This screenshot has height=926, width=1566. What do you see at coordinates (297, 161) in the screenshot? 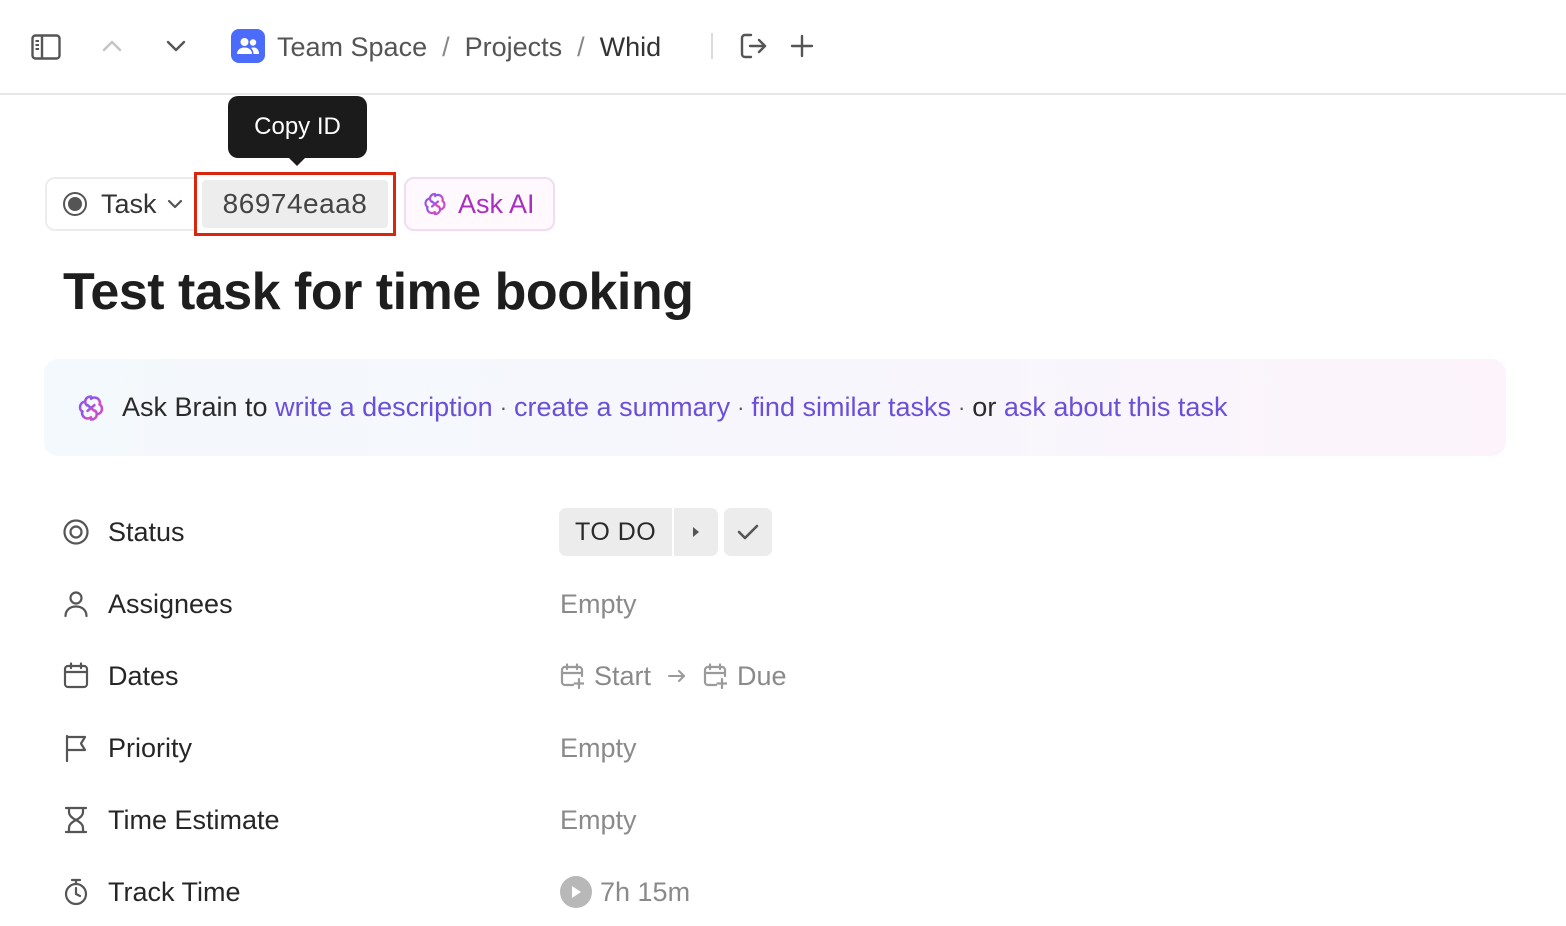
I see `tooltip-arrow` at bounding box center [297, 161].